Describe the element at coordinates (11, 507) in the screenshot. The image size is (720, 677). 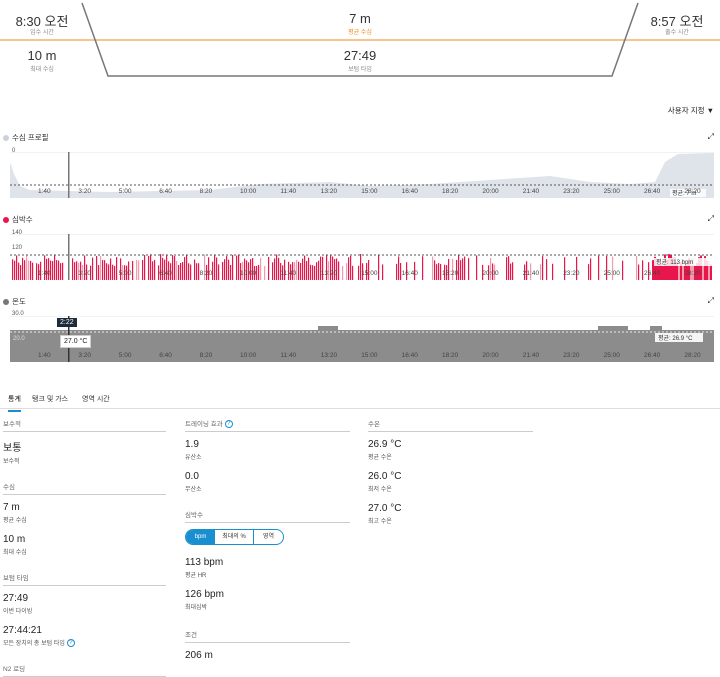
I see `avg-depth-value: 7 m` at that location.